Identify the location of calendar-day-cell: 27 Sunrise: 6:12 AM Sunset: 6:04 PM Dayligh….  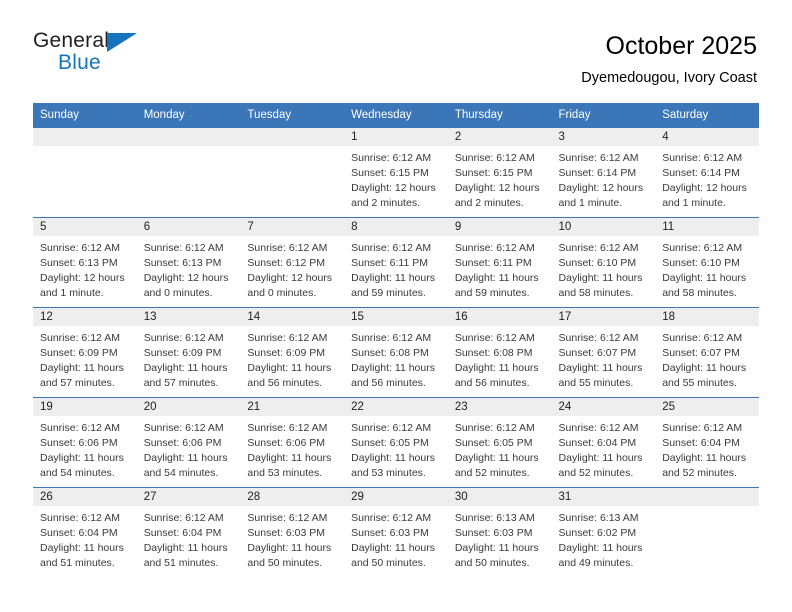
(188, 532).